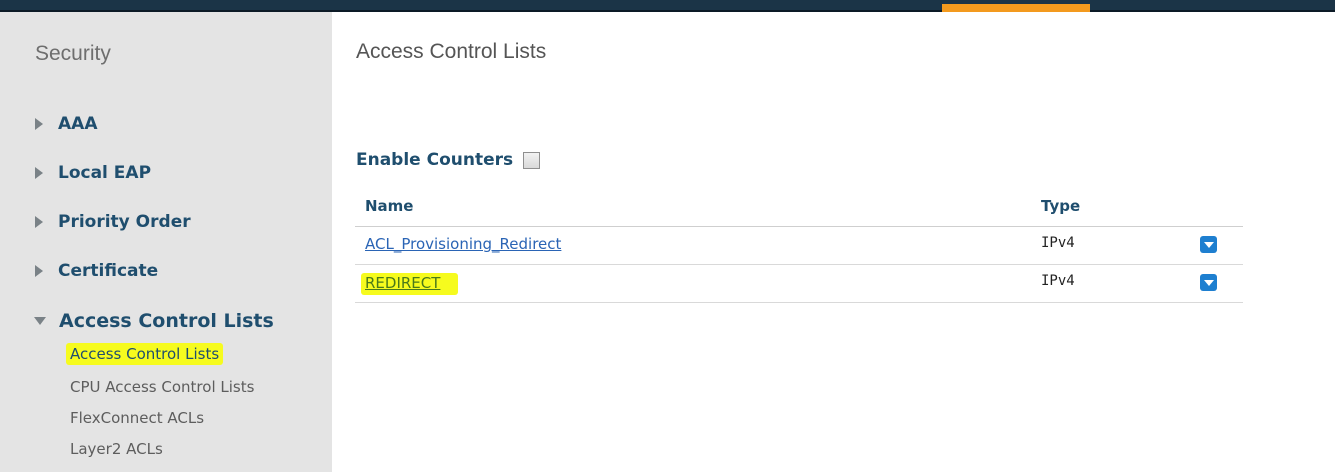  I want to click on sidebar-item-local-eap: Local EAP, so click(93, 173).